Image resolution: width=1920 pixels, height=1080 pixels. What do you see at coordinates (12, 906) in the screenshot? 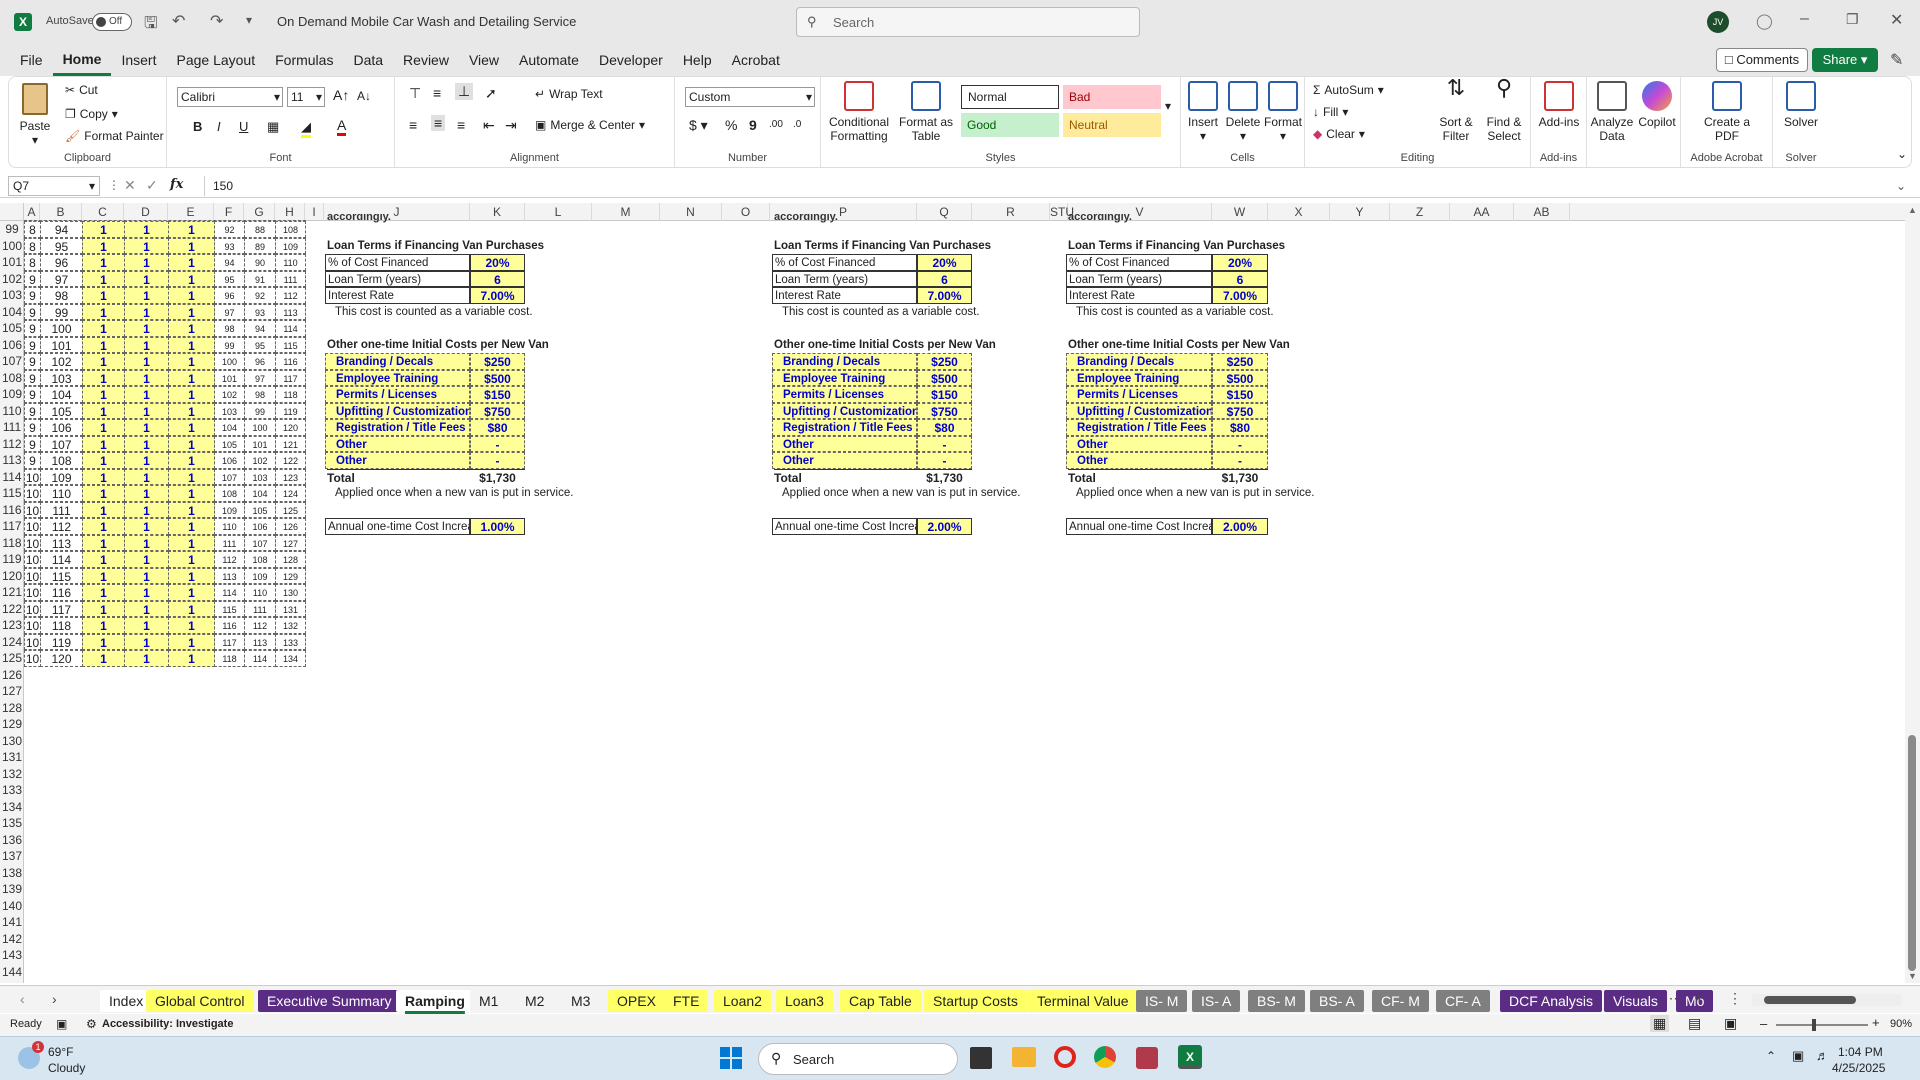
I see `row-header-140: 140` at bounding box center [12, 906].